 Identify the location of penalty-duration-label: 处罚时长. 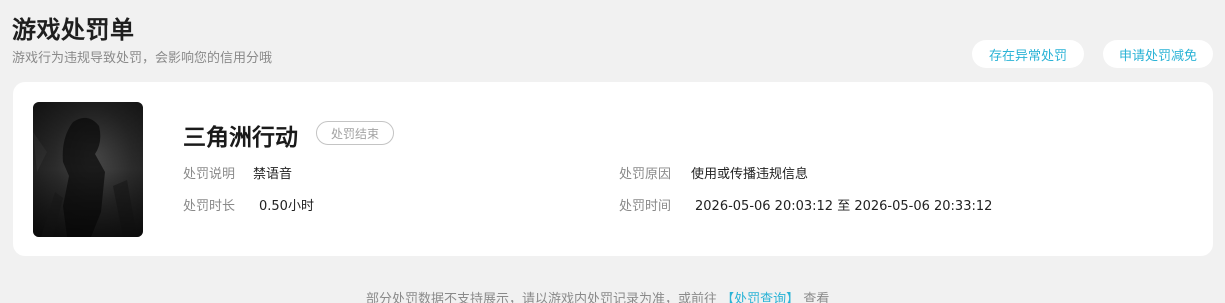
(209, 206).